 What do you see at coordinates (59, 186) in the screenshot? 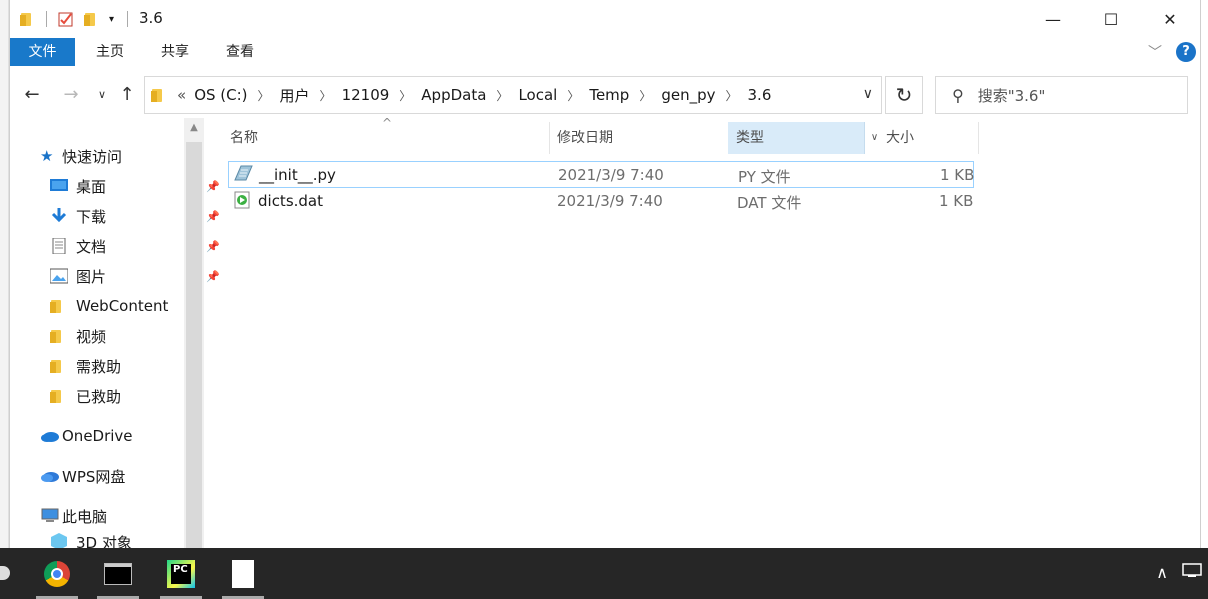
I see `desktop-icon` at bounding box center [59, 186].